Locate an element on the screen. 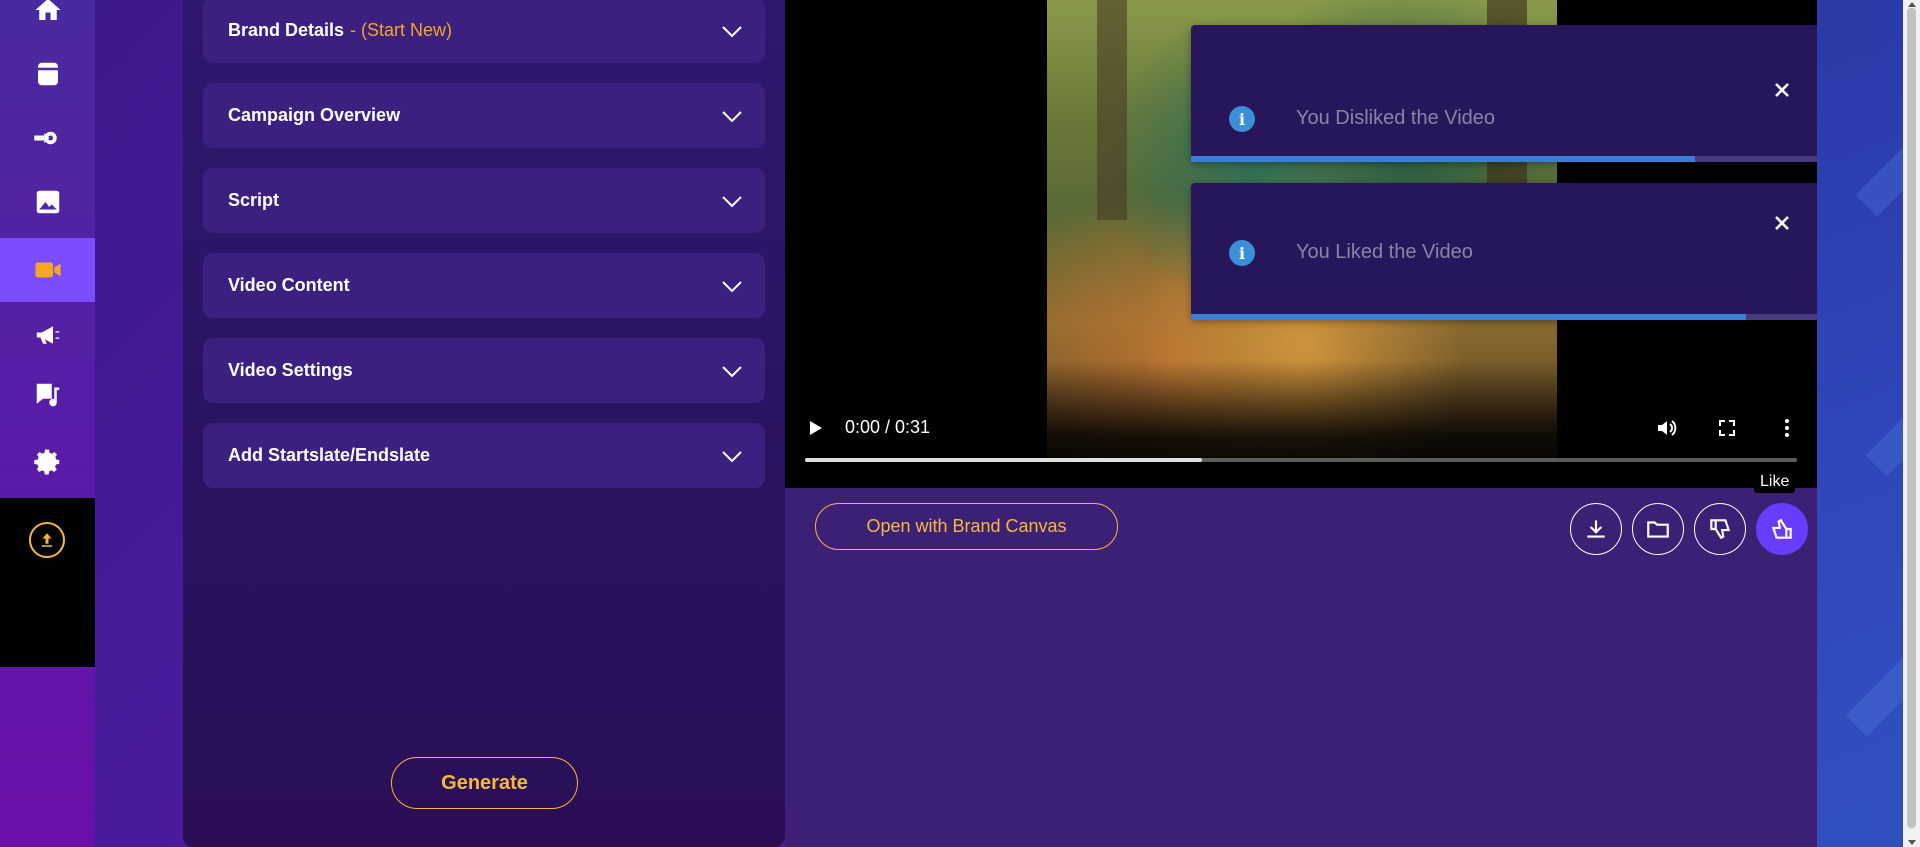  accordion-campaign-overview: Campaign Overview is located at coordinates (484, 115).